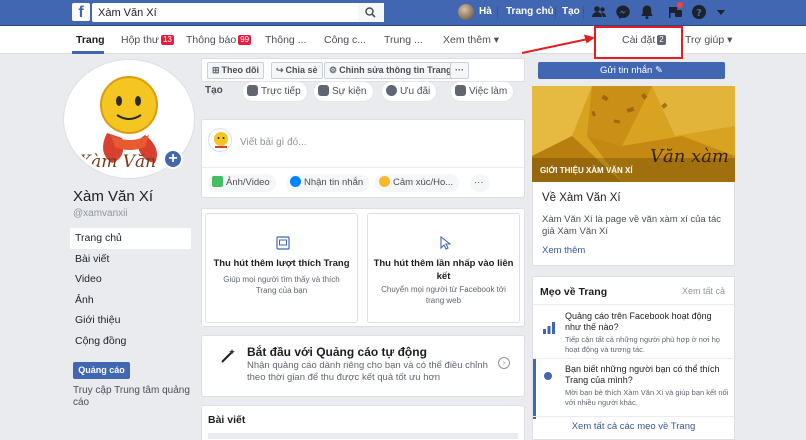  I want to click on left-nav-videos: Video, so click(130, 279).